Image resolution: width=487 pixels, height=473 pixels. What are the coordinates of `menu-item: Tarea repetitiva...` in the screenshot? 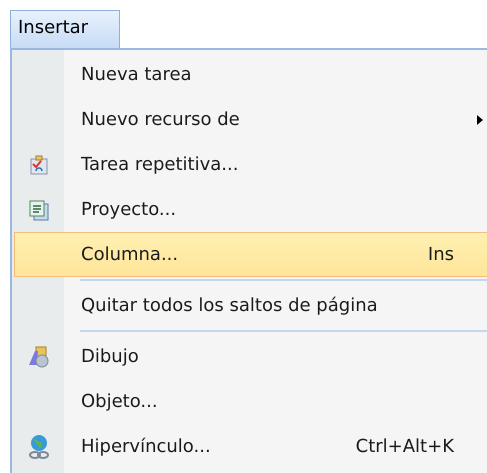 It's located at (250, 164).